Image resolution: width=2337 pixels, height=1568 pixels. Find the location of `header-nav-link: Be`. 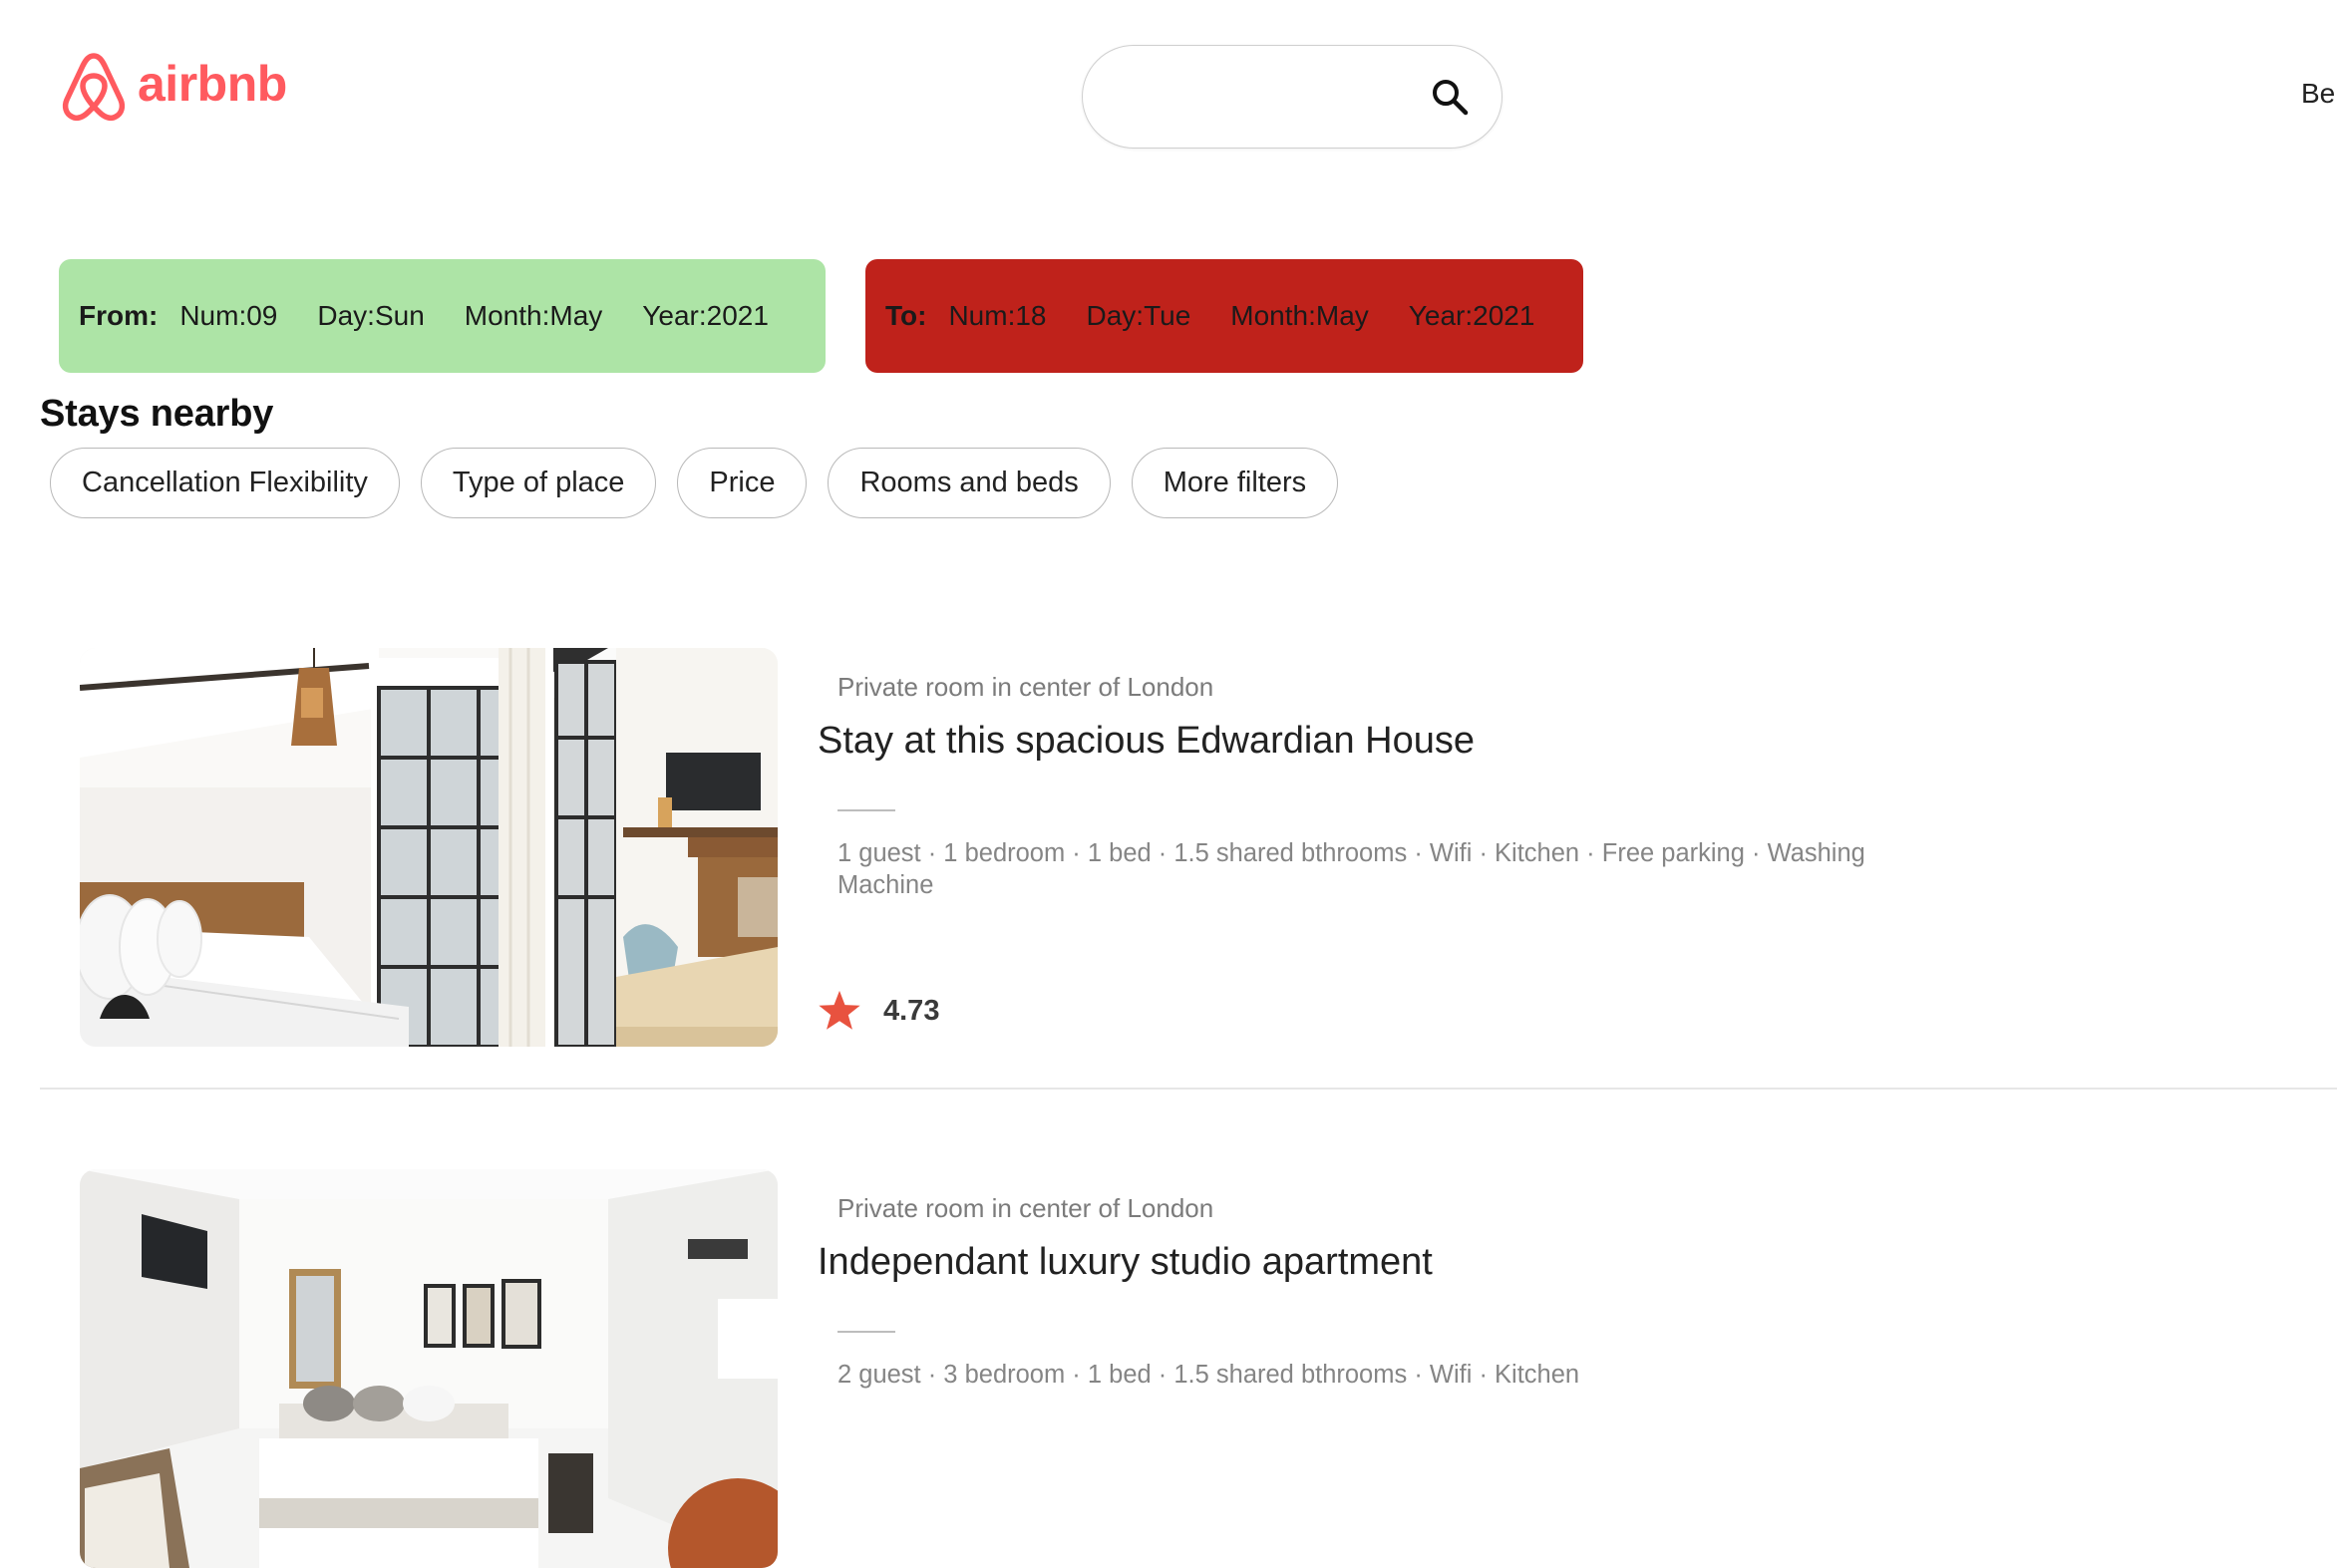

header-nav-link: Be is located at coordinates (2318, 94).